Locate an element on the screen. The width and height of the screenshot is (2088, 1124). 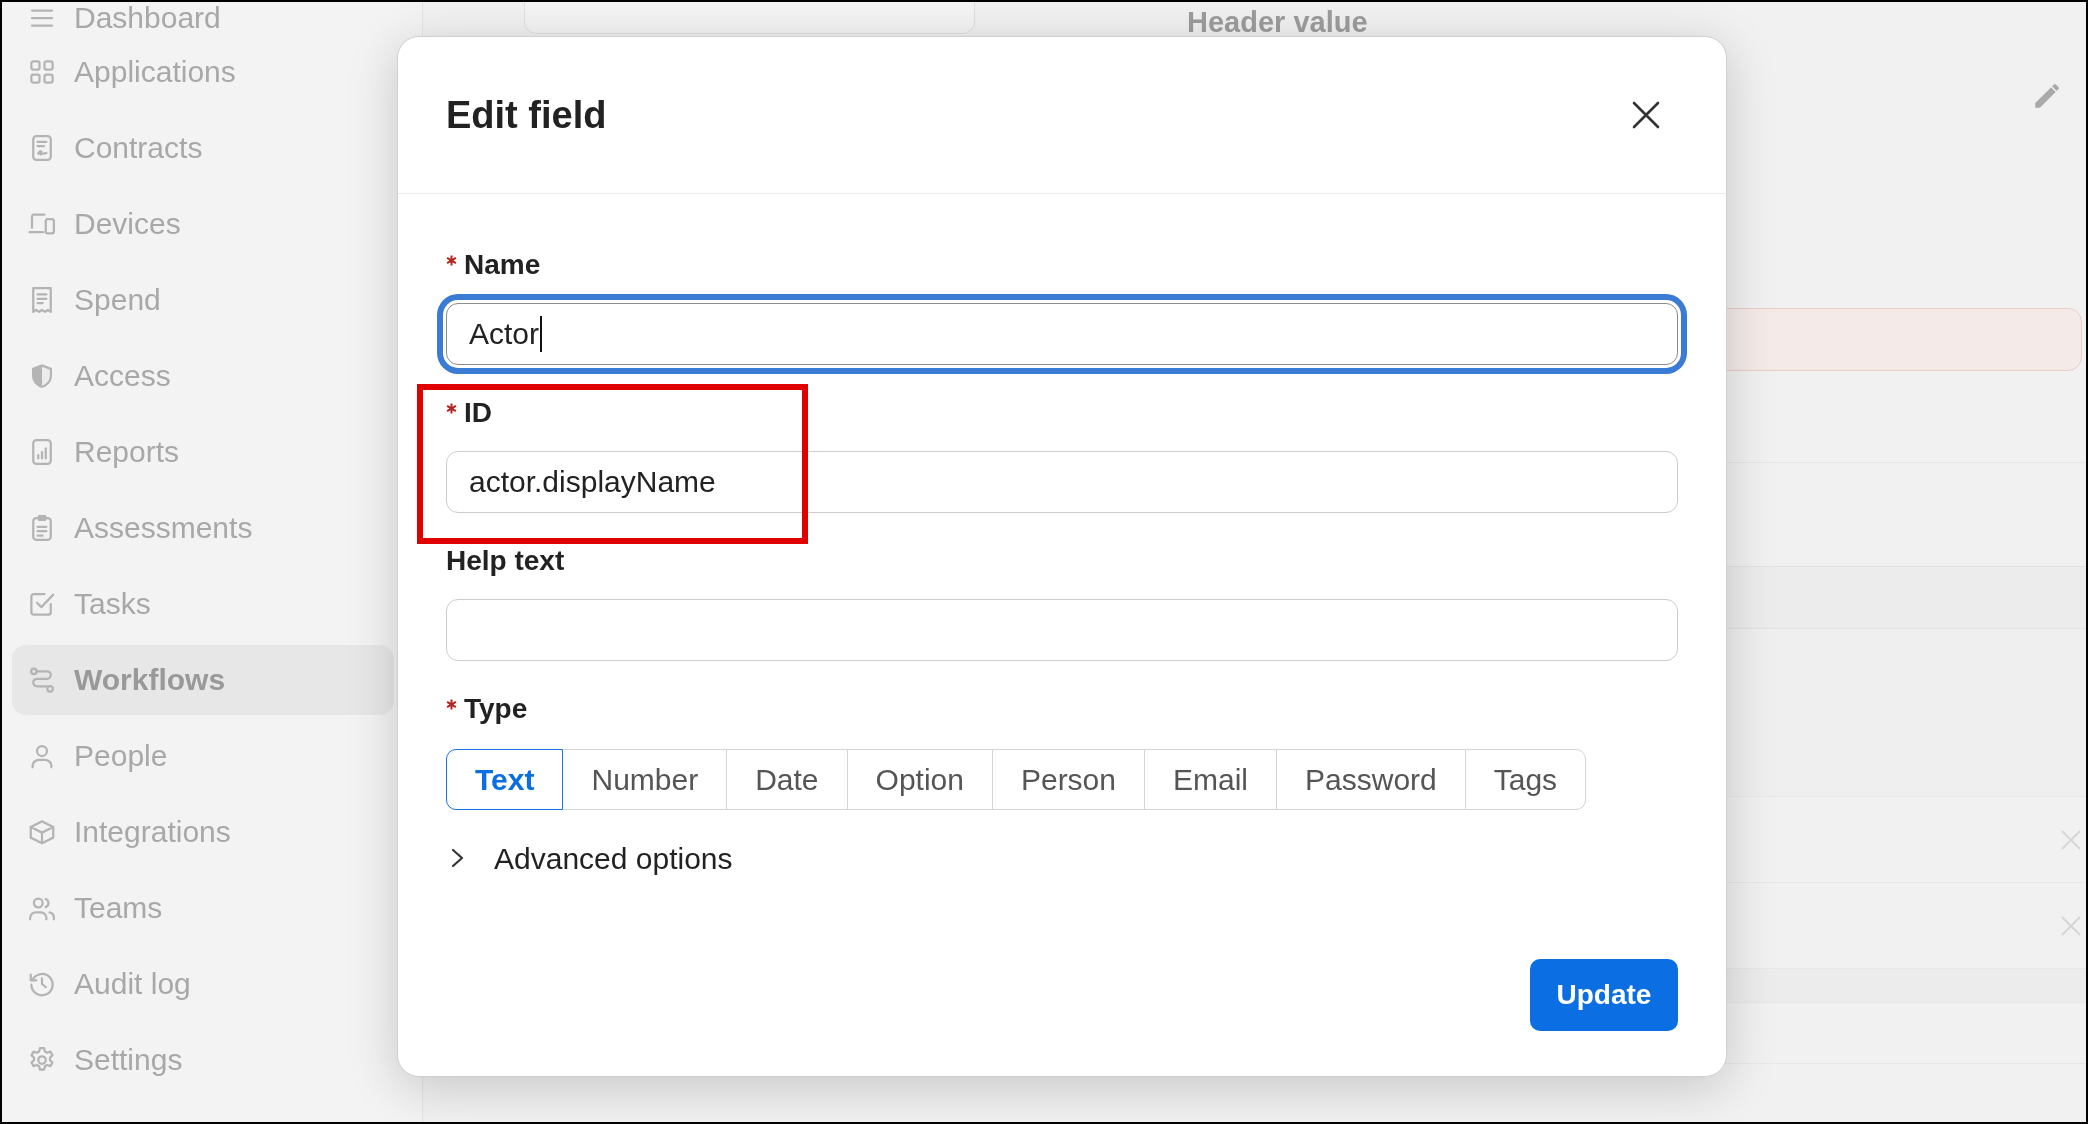
text-input: actor.displayName is located at coordinates (1062, 482).